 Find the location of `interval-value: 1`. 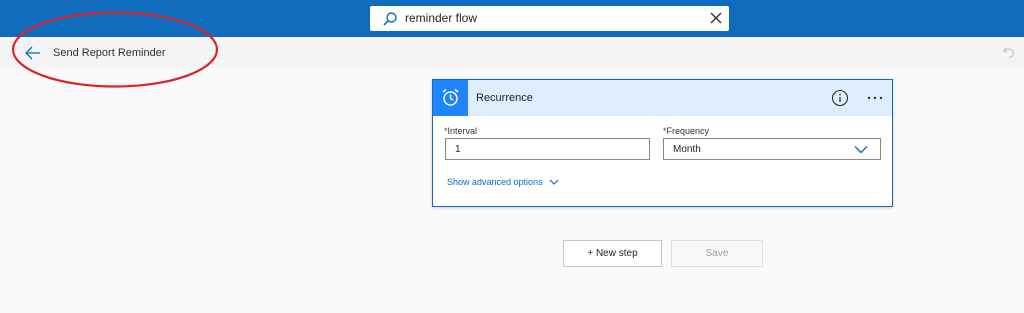

interval-value: 1 is located at coordinates (458, 149).